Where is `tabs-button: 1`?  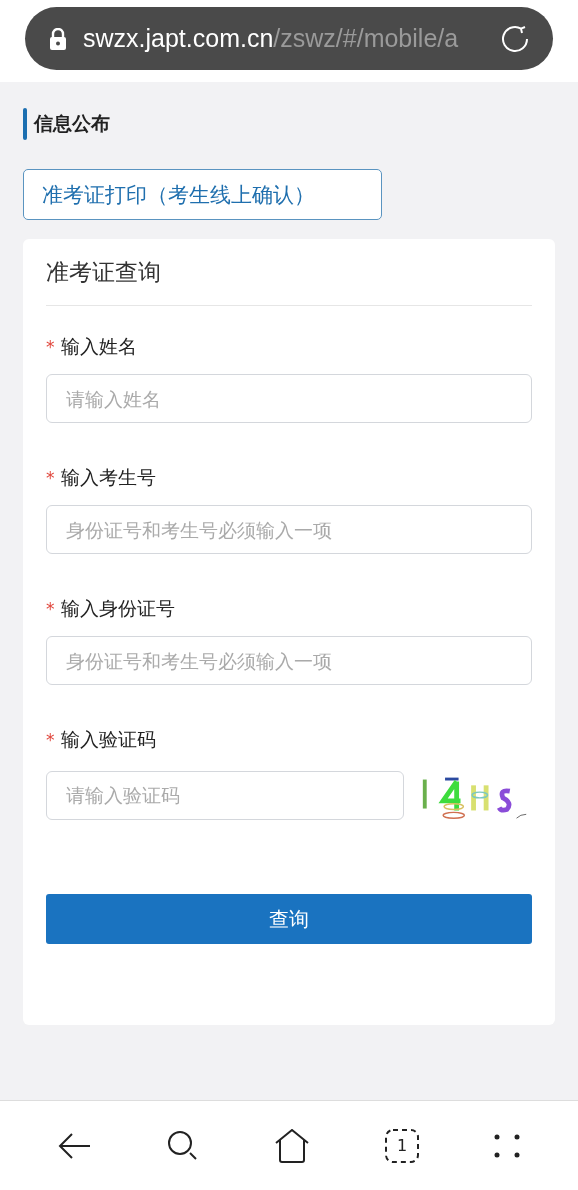 tabs-button: 1 is located at coordinates (402, 1145).